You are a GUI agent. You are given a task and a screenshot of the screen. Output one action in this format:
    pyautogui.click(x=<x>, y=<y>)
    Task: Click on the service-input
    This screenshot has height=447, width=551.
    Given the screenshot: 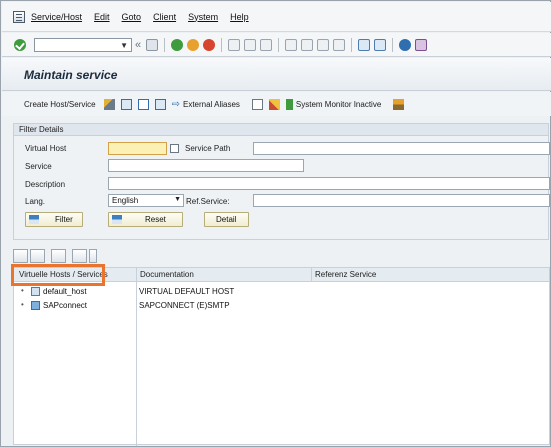 What is the action you would take?
    pyautogui.click(x=206, y=165)
    